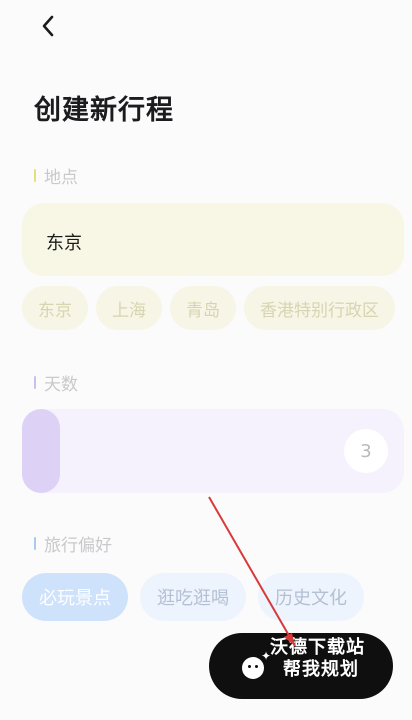 The image size is (412, 720). What do you see at coordinates (55, 308) in the screenshot?
I see `location-chip-tokyo: 东京` at bounding box center [55, 308].